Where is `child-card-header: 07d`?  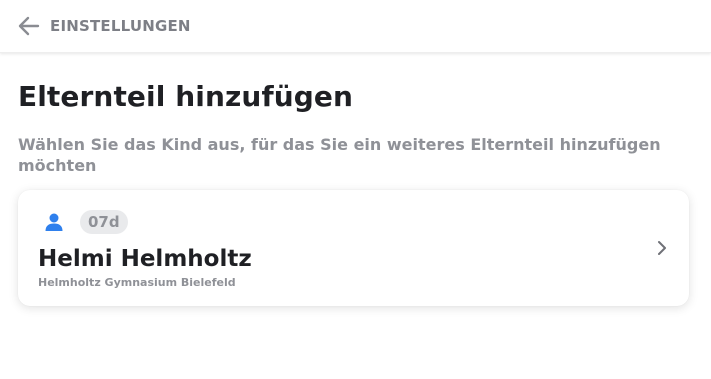
child-card-header: 07d is located at coordinates (85, 222).